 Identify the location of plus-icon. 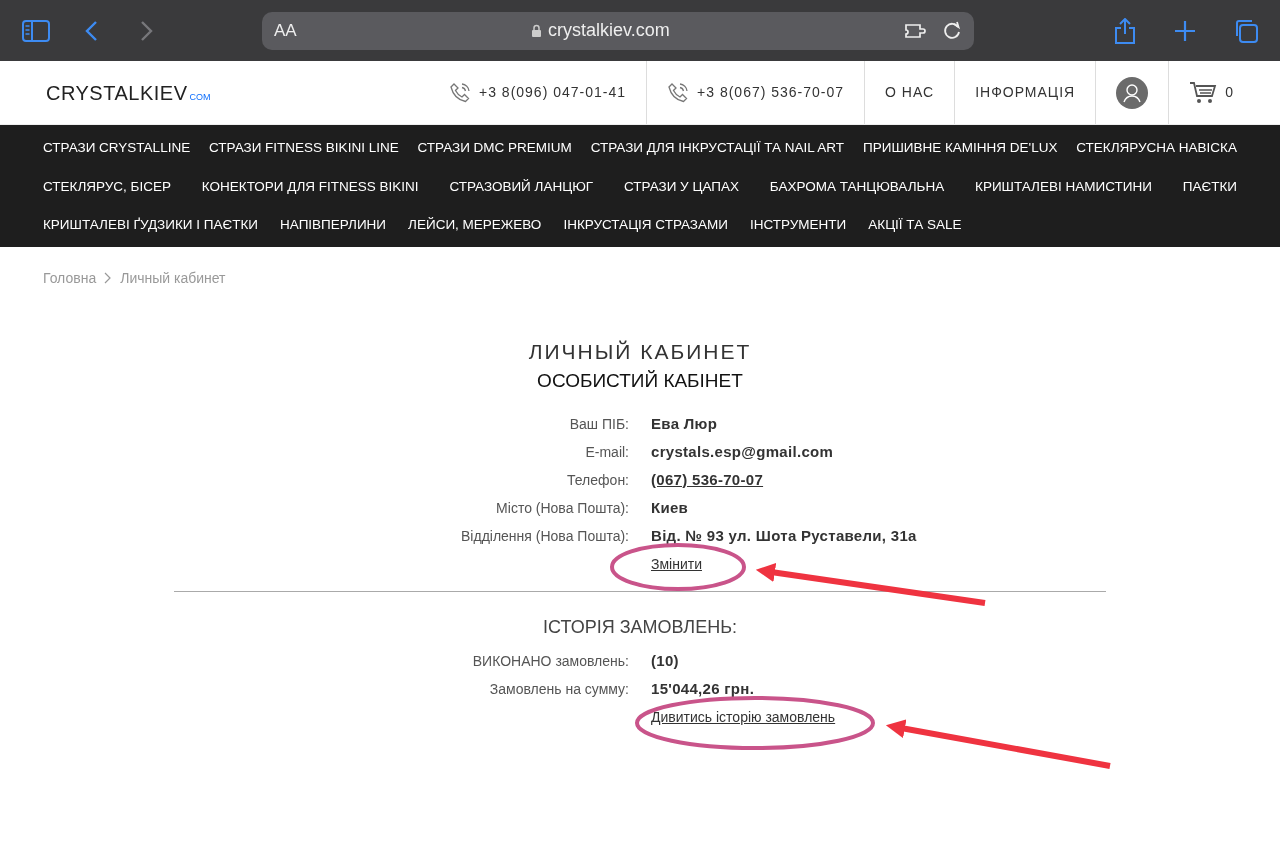
(1185, 30).